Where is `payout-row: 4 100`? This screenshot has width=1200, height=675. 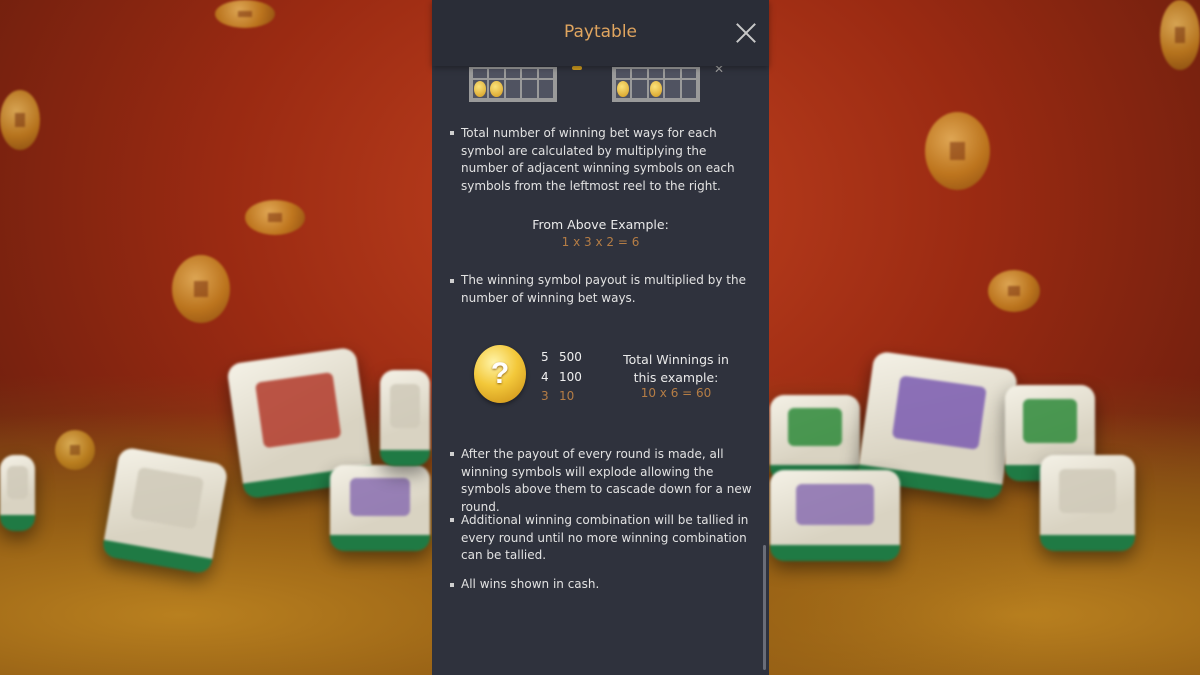
payout-row: 4 100 is located at coordinates (561, 377).